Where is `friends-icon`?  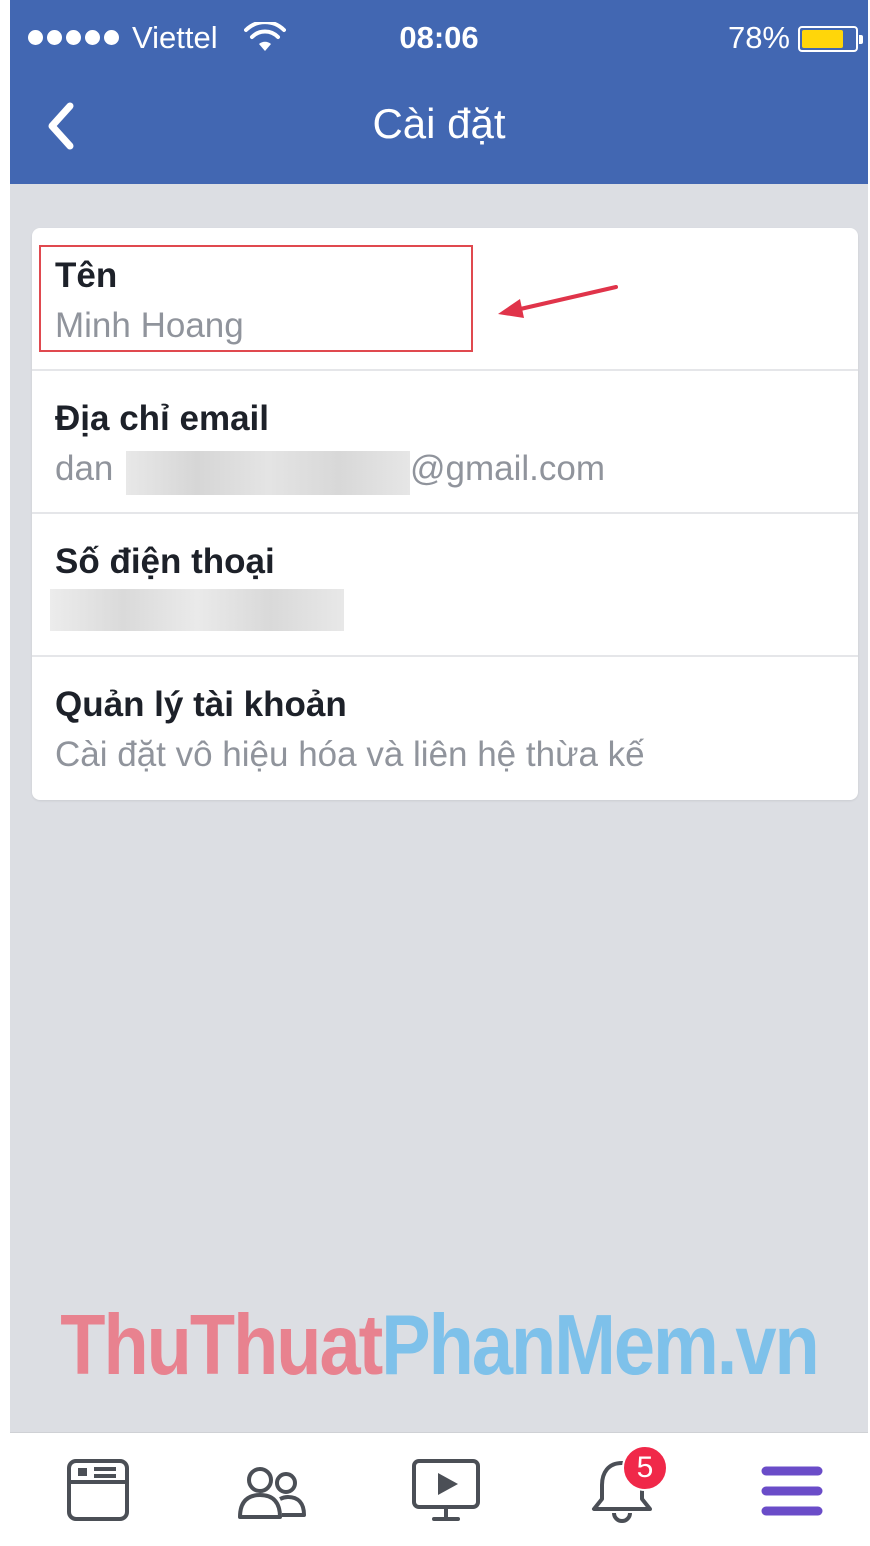 friends-icon is located at coordinates (272, 1493).